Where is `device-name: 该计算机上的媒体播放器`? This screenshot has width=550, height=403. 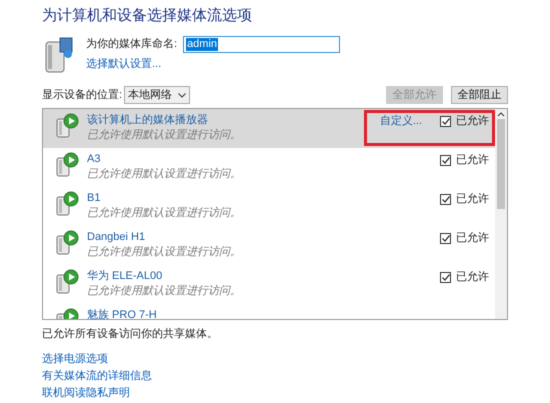 device-name: 该计算机上的媒体播放器 is located at coordinates (148, 120).